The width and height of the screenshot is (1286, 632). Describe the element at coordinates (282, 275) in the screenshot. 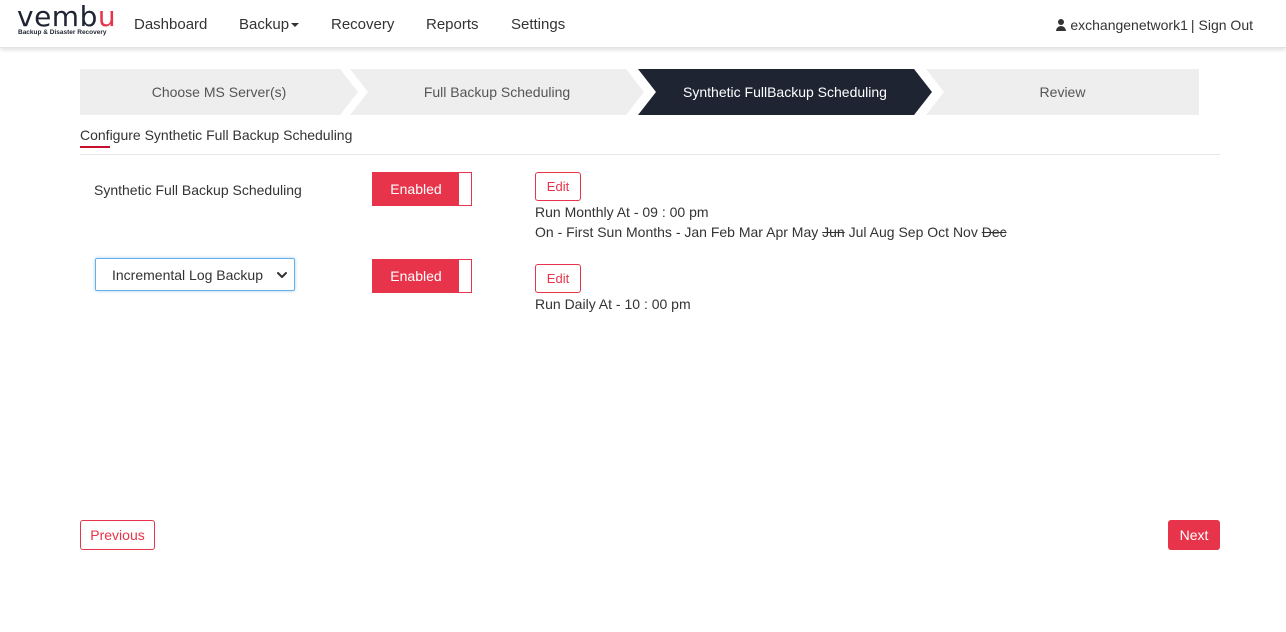

I see `chevron-down-icon` at that location.